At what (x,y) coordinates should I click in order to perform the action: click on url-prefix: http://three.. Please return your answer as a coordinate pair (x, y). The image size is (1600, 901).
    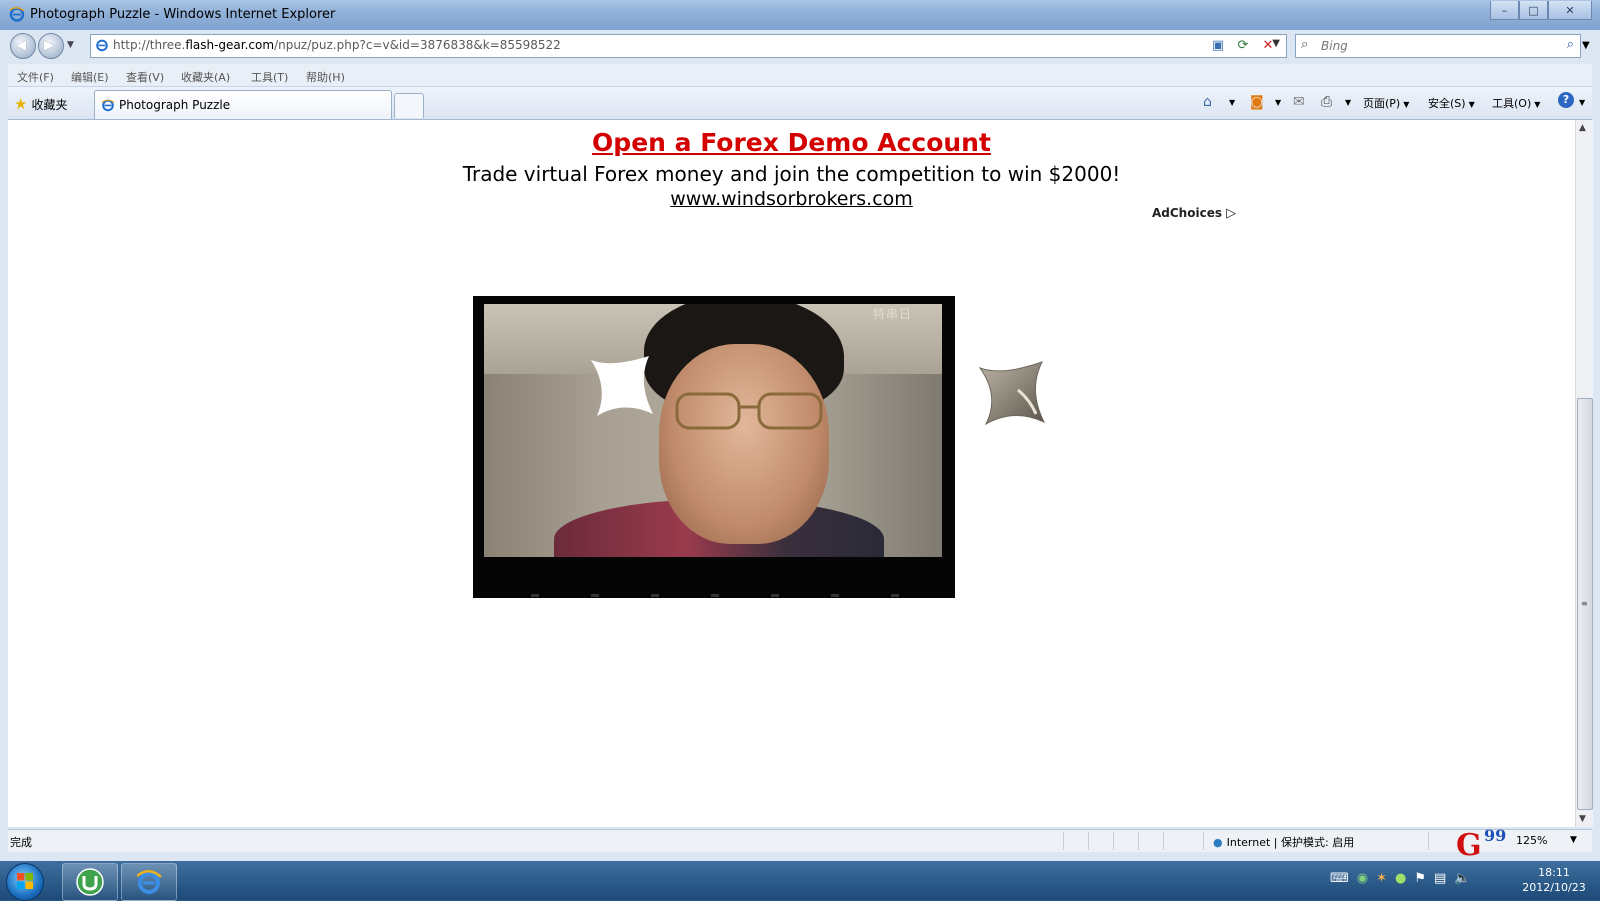
    Looking at the image, I should click on (149, 45).